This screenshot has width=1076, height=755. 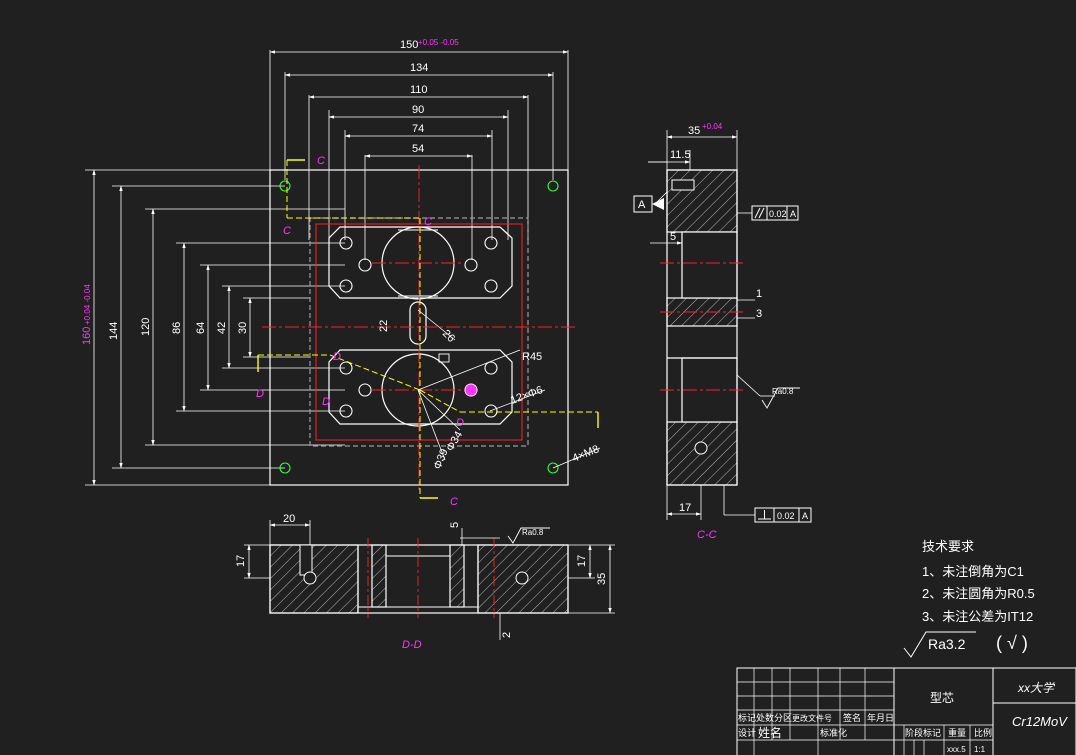 What do you see at coordinates (701, 448) in the screenshot?
I see `side-pin-hole` at bounding box center [701, 448].